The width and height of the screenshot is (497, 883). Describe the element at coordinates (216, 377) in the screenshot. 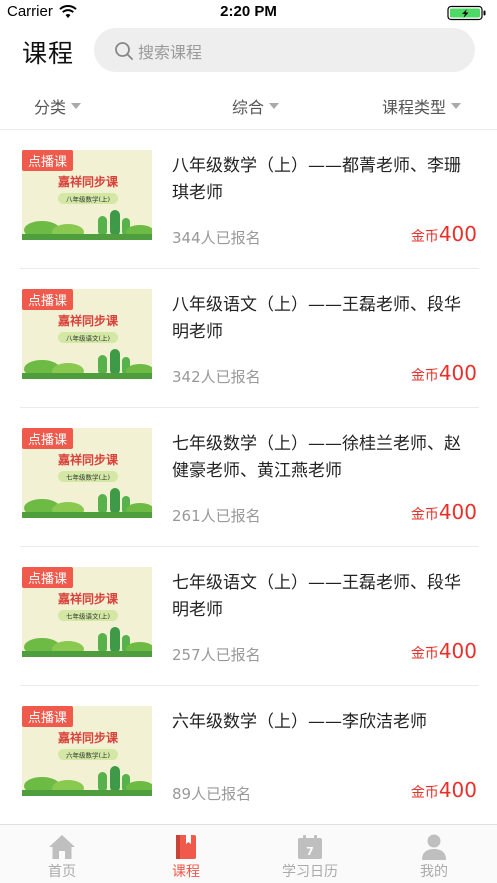

I see `enroll-count: 342人已报名` at that location.